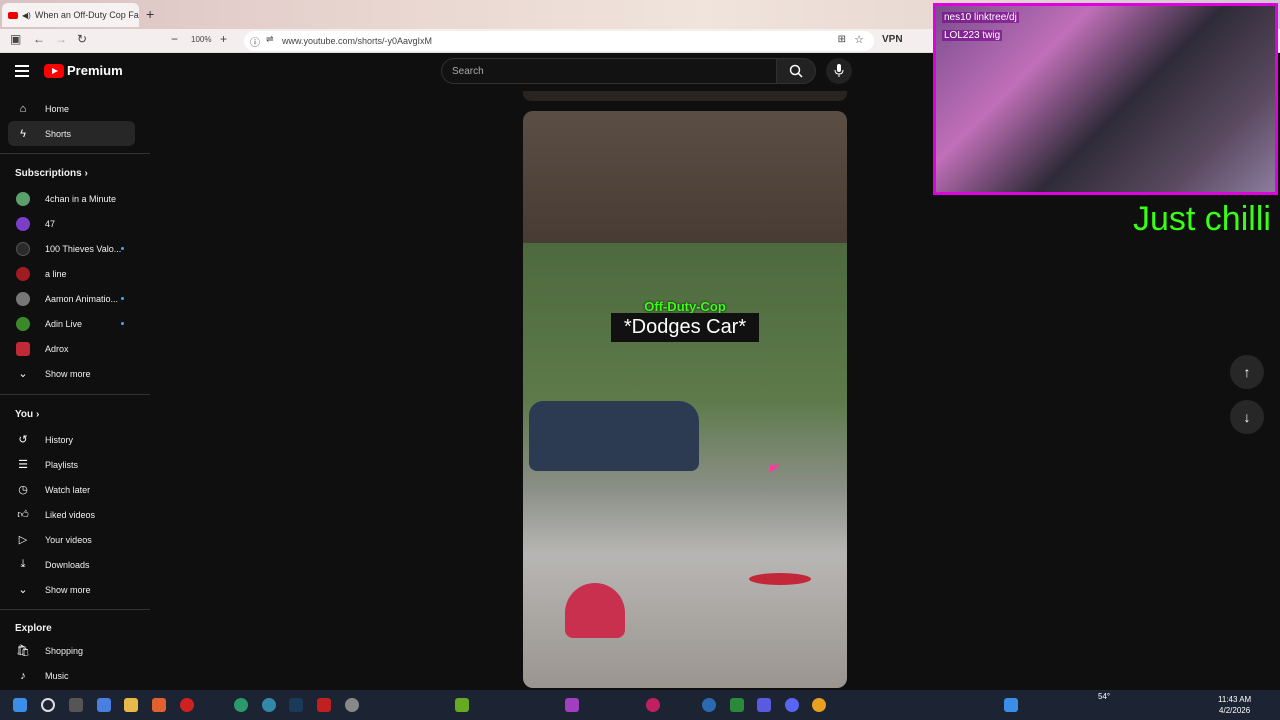 Image resolution: width=1280 pixels, height=720 pixels. What do you see at coordinates (775, 469) in the screenshot?
I see `mouse-cursor` at bounding box center [775, 469].